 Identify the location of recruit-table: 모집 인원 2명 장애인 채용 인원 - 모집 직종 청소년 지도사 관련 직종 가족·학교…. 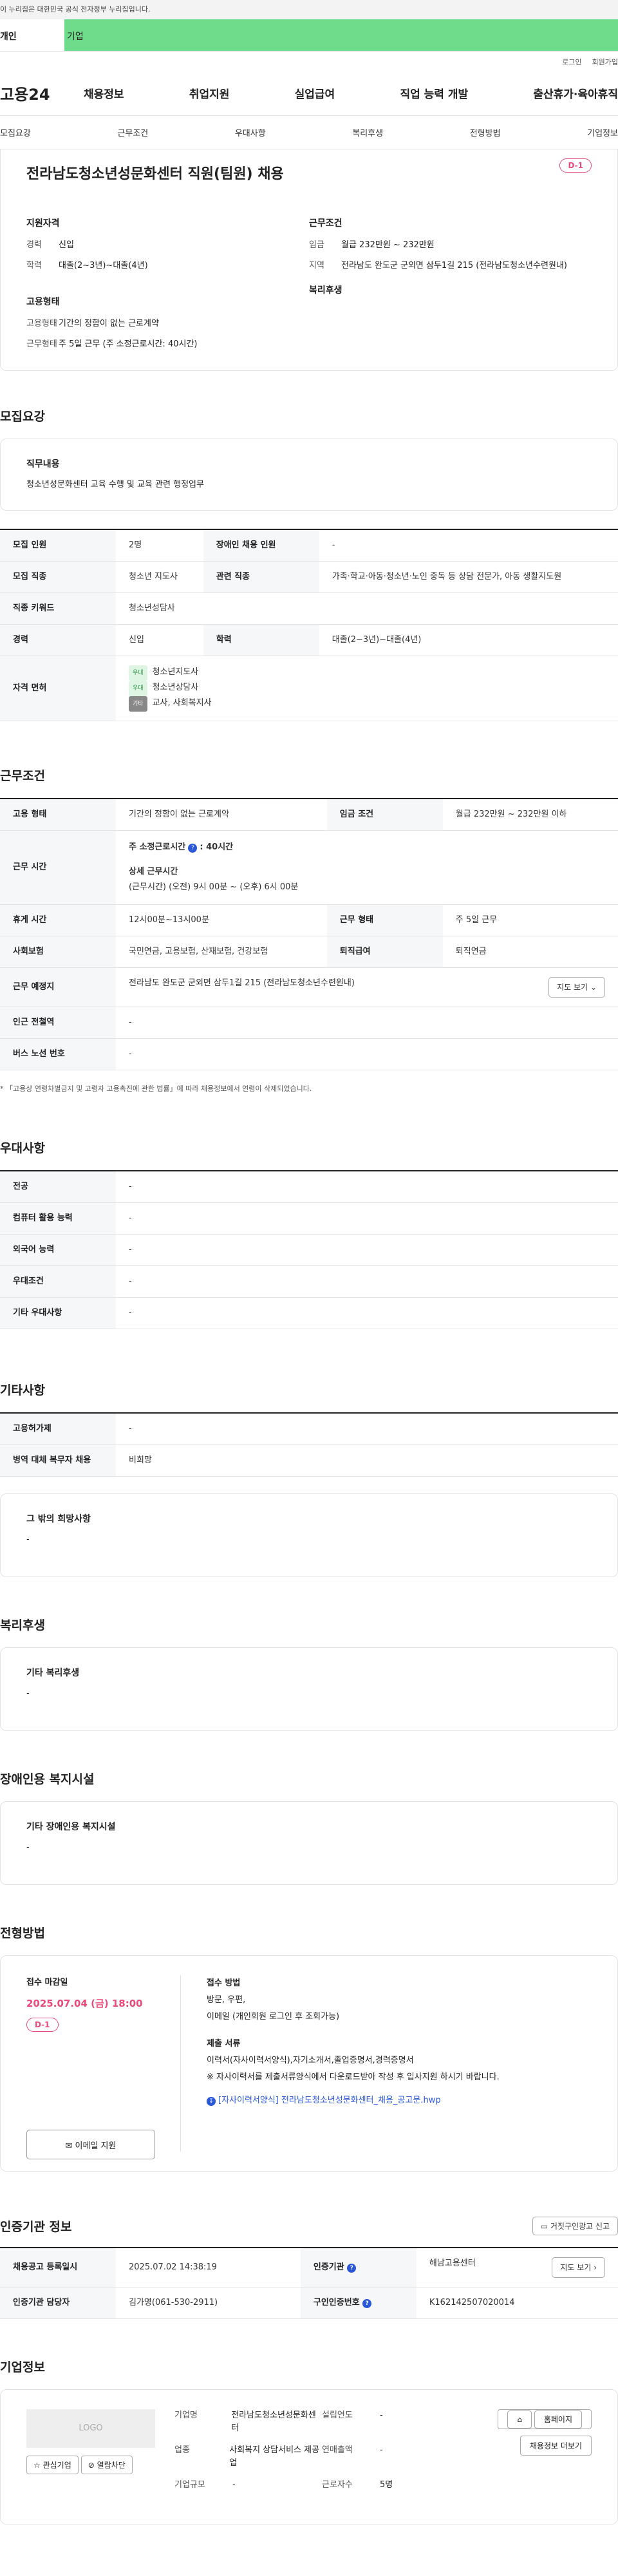
(309, 625).